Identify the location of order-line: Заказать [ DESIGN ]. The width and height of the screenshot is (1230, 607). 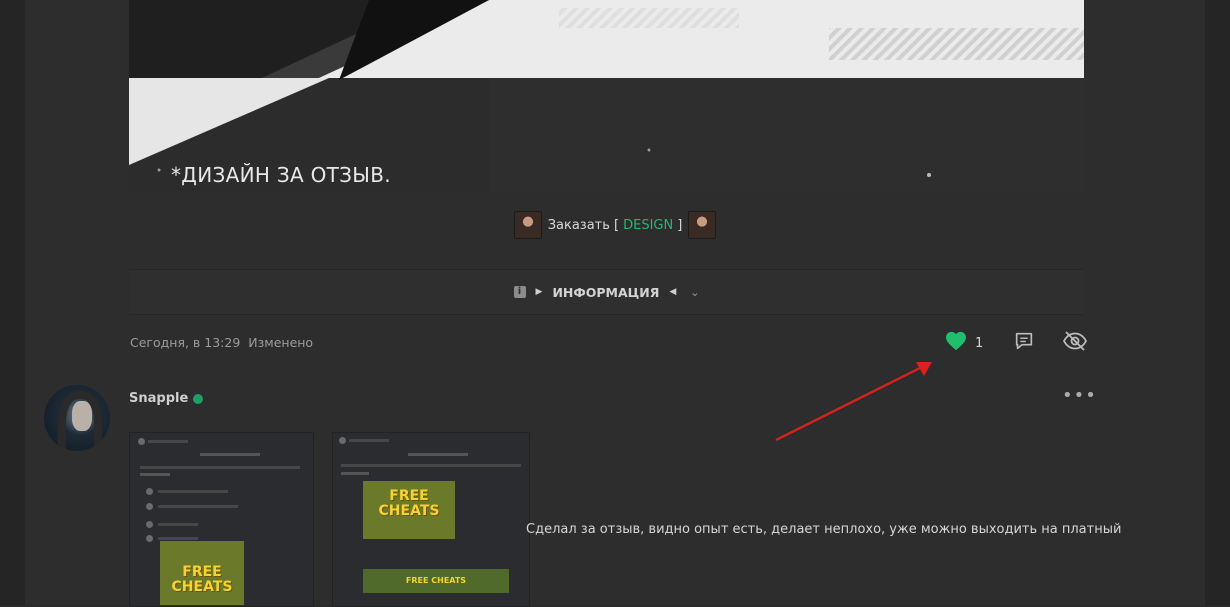
(615, 225).